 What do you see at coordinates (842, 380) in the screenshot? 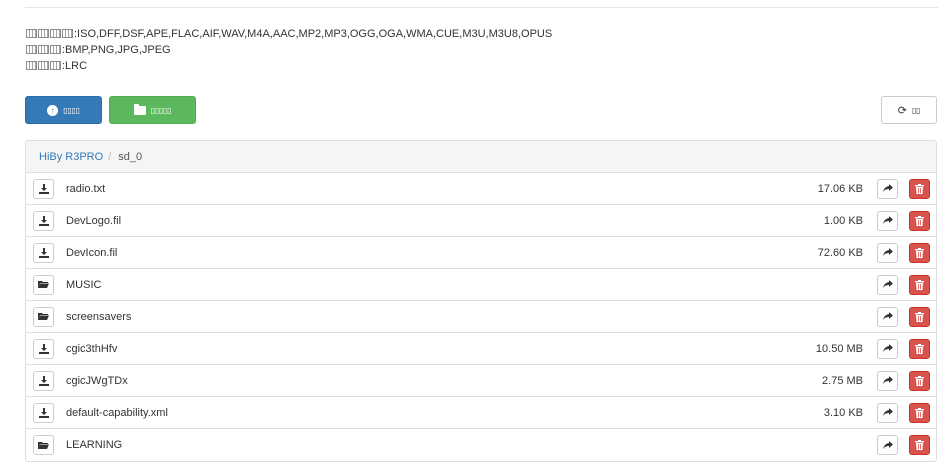
I see `item-size: 2.75 MB` at bounding box center [842, 380].